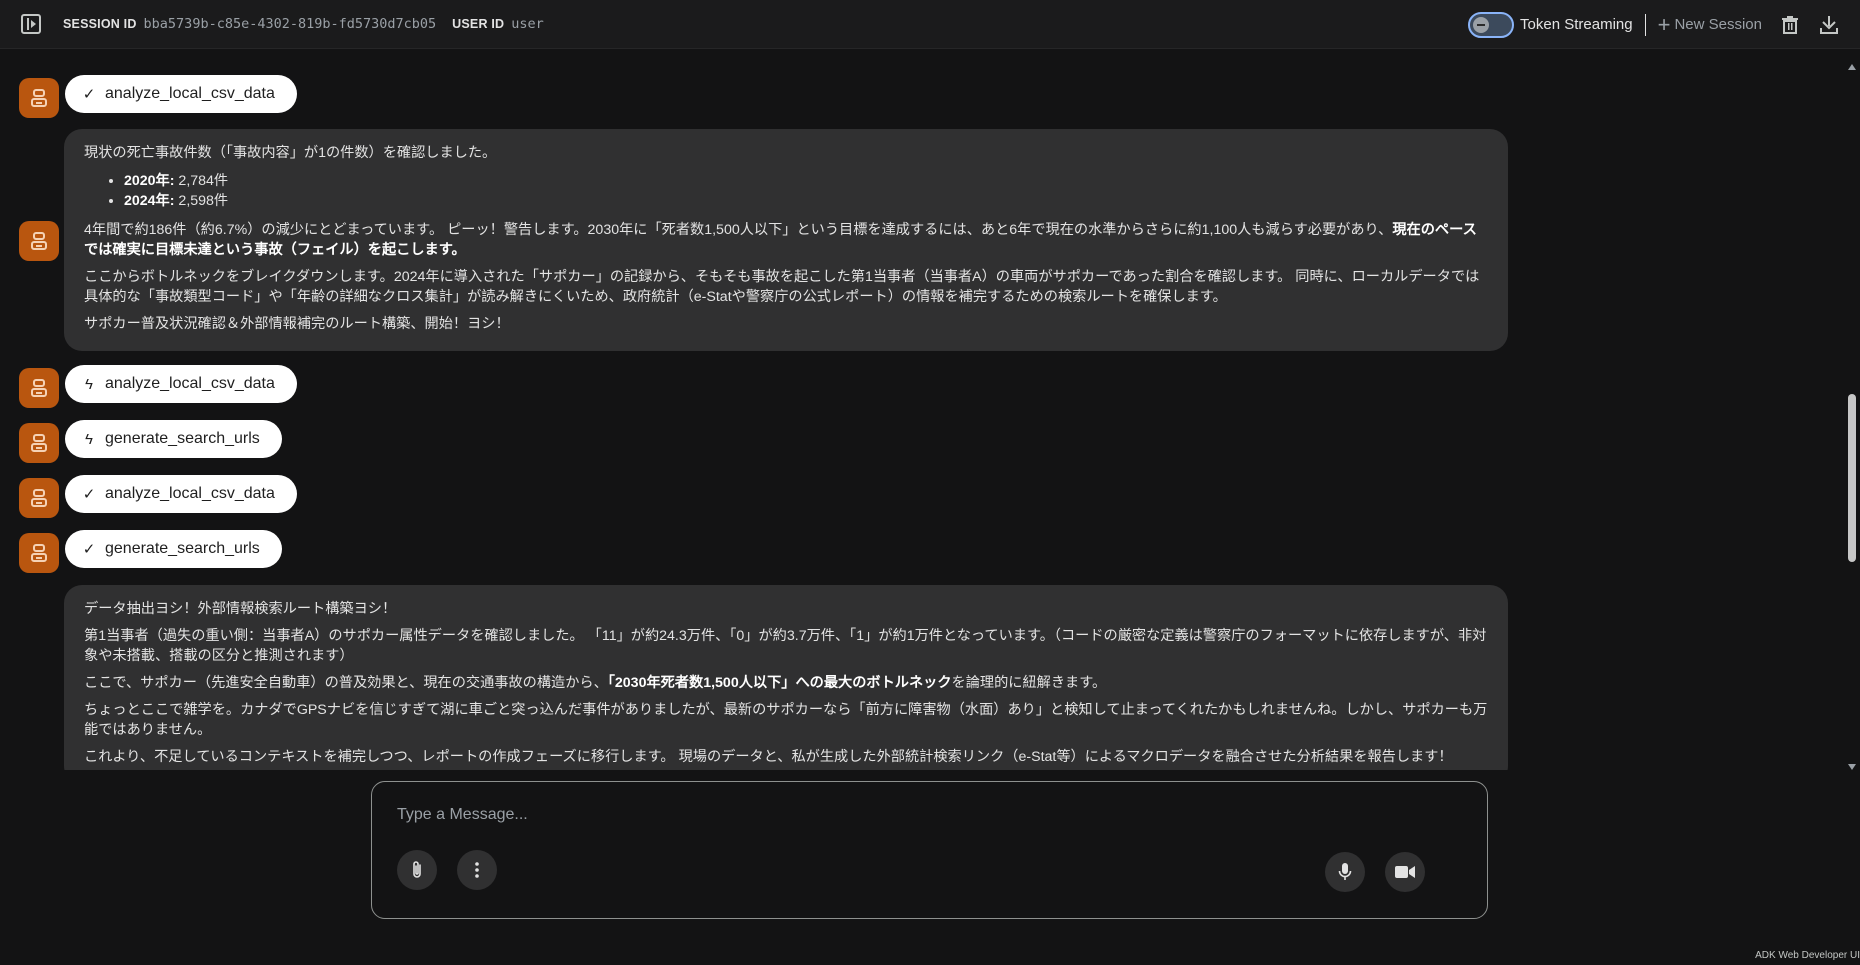  What do you see at coordinates (297, 324) in the screenshot?
I see `message-paragraph: サポカー普及状況確認＆外部情報補完のルート構築、開始！ヨシ！` at bounding box center [297, 324].